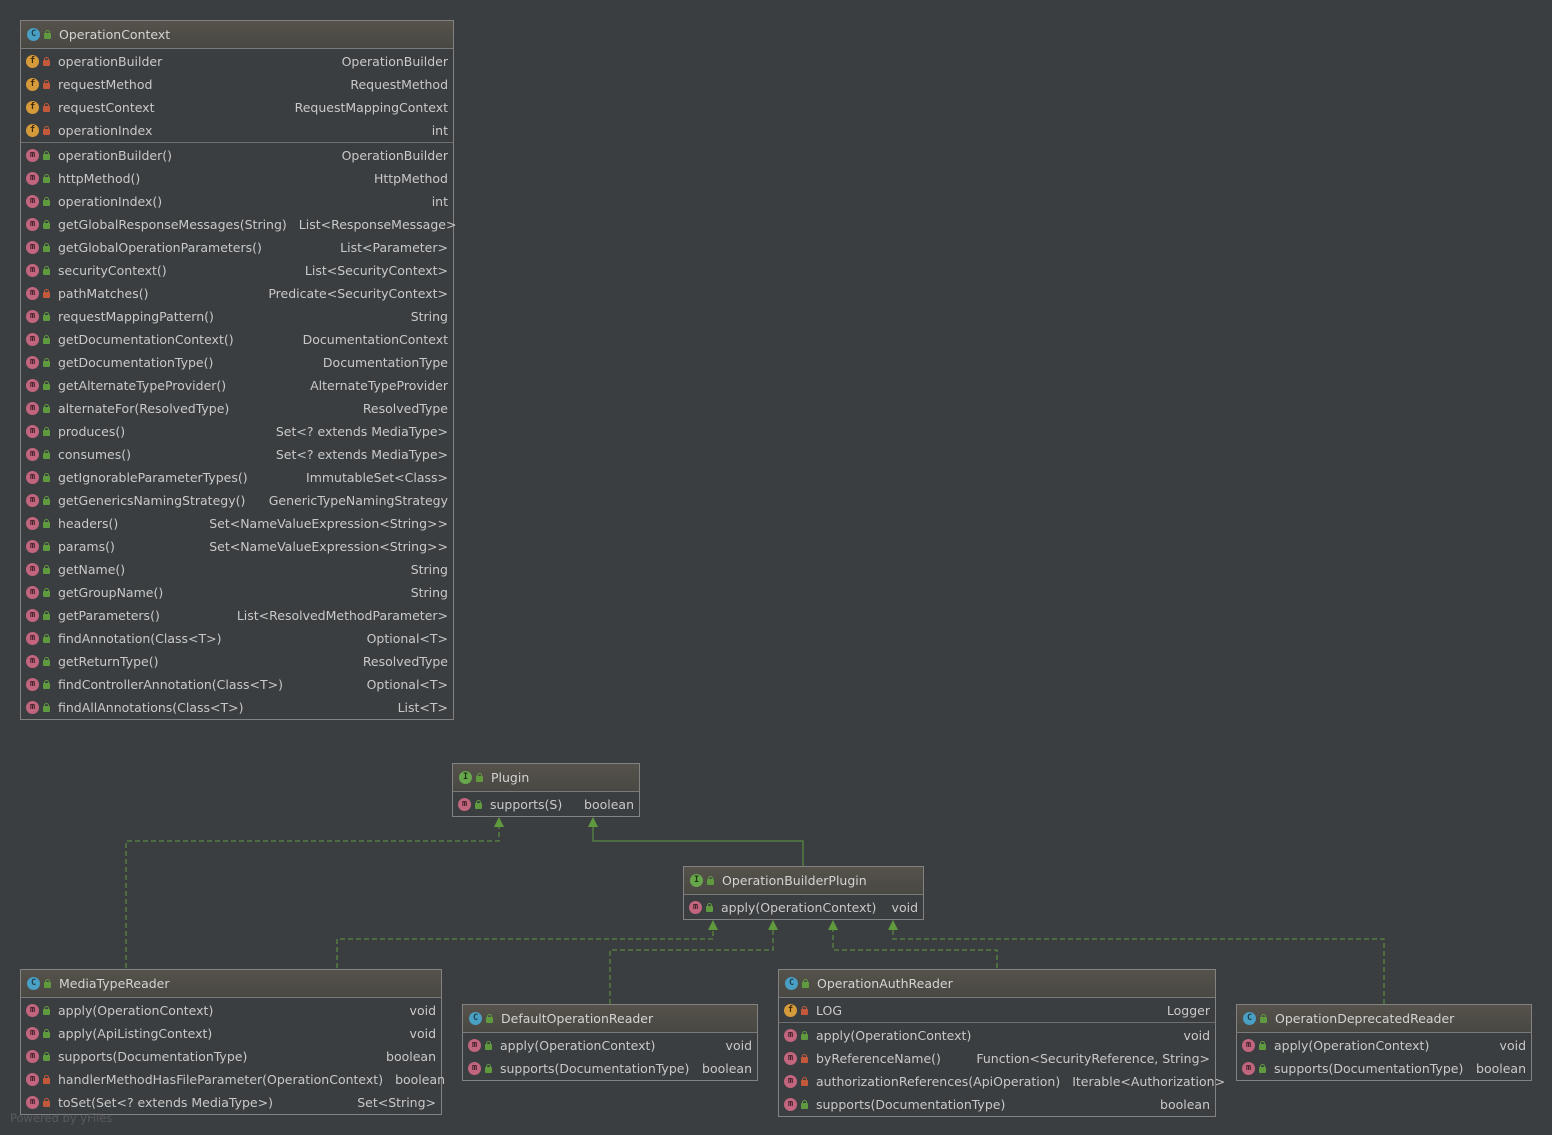 The height and width of the screenshot is (1135, 1552). What do you see at coordinates (342, 615) in the screenshot?
I see `return-type: List<ResolvedMethodParameter>` at bounding box center [342, 615].